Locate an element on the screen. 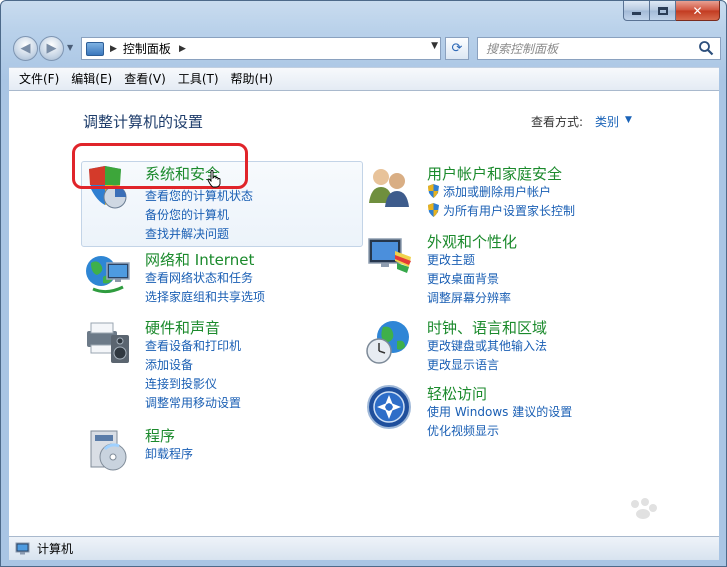 Image resolution: width=727 pixels, height=567 pixels. search-input: 搜索控制面板 is located at coordinates (522, 48).